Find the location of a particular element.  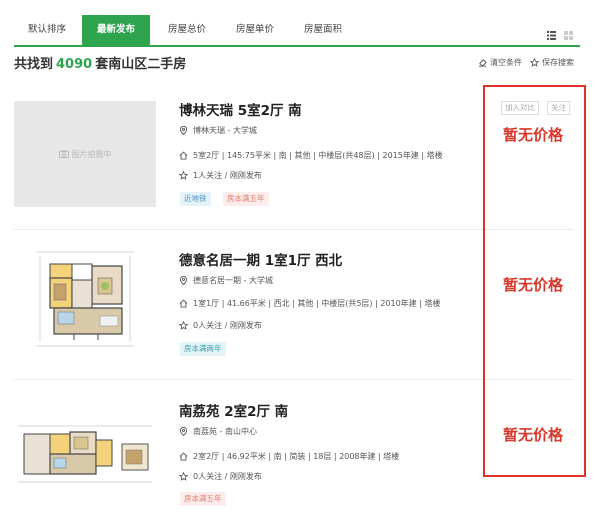

tag-deed-two-years: 房本满两年 is located at coordinates (203, 349).